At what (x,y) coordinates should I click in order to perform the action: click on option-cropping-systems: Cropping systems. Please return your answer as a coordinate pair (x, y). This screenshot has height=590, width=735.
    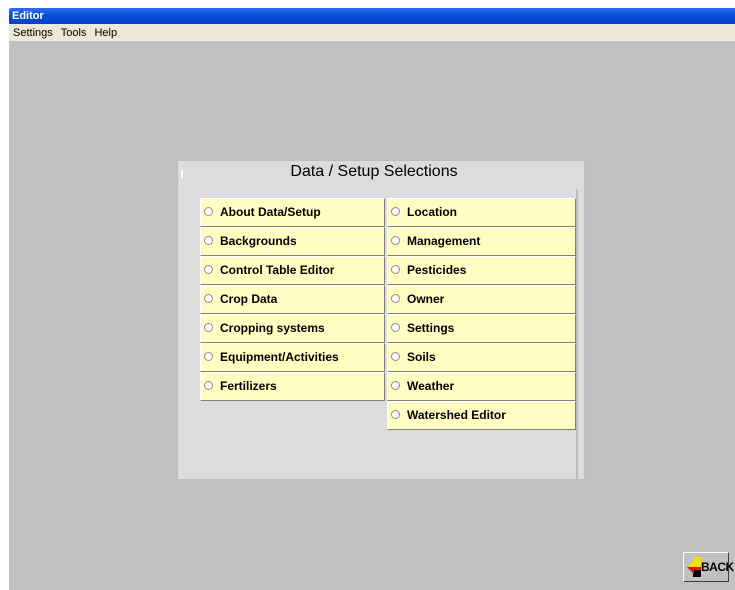
    Looking at the image, I should click on (292, 328).